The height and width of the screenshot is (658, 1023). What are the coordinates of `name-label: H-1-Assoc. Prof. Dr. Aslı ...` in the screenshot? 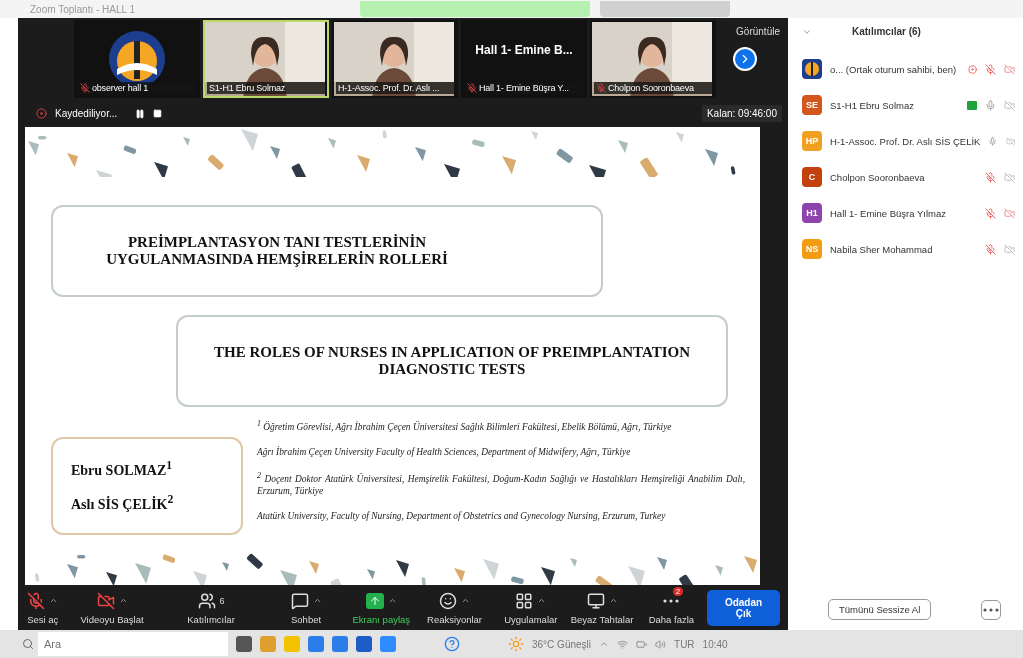 It's located at (395, 88).